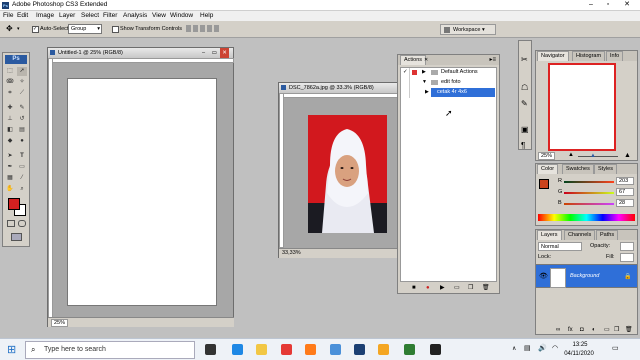 Image resolution: width=640 pixels, height=360 pixels. What do you see at coordinates (486, 288) in the screenshot?
I see `trash-icon: 🗑` at bounding box center [486, 288].